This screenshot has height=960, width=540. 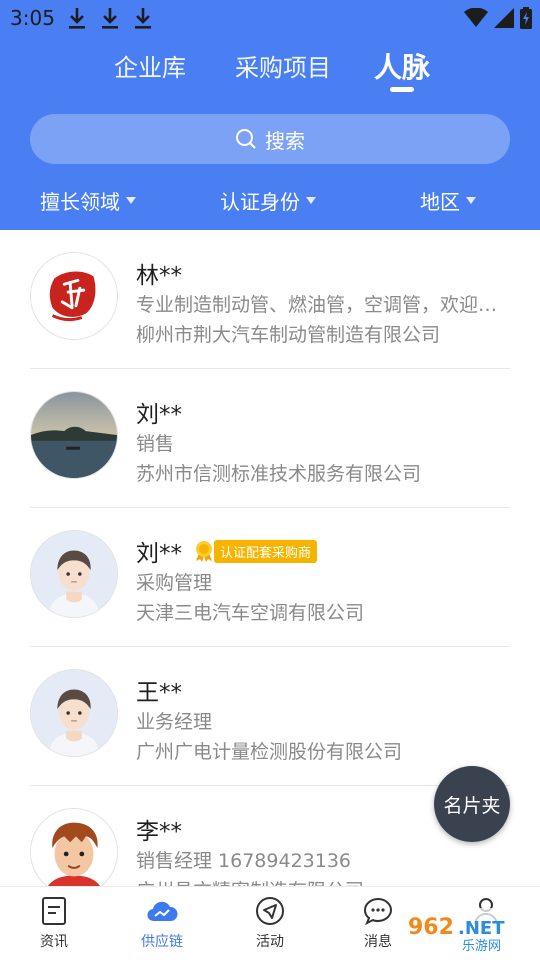 What do you see at coordinates (54, 911) in the screenshot?
I see `news-icon` at bounding box center [54, 911].